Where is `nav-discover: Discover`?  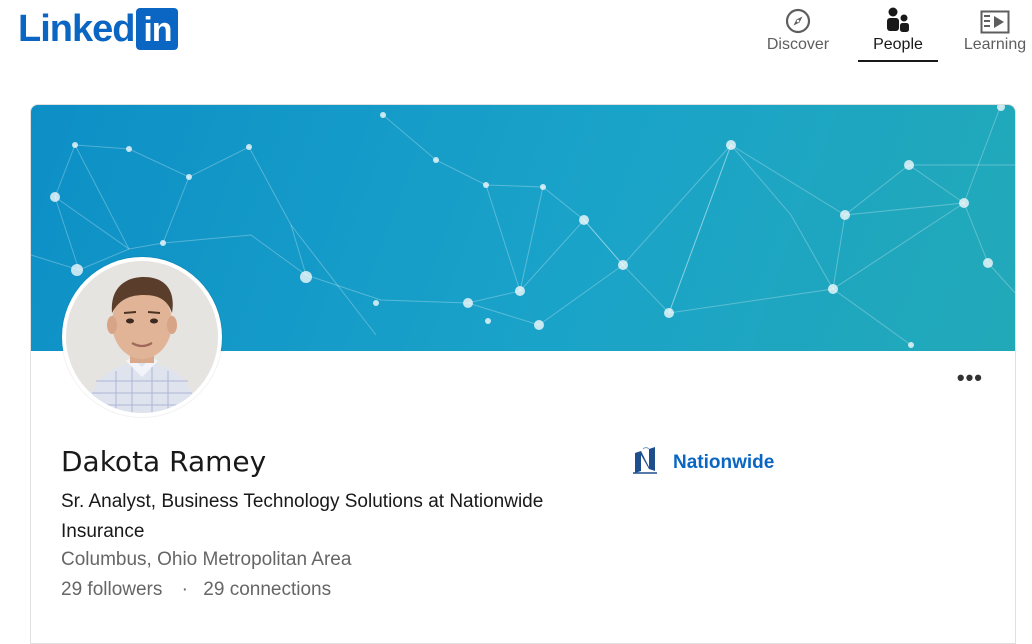
nav-discover: Discover is located at coordinates (798, 31).